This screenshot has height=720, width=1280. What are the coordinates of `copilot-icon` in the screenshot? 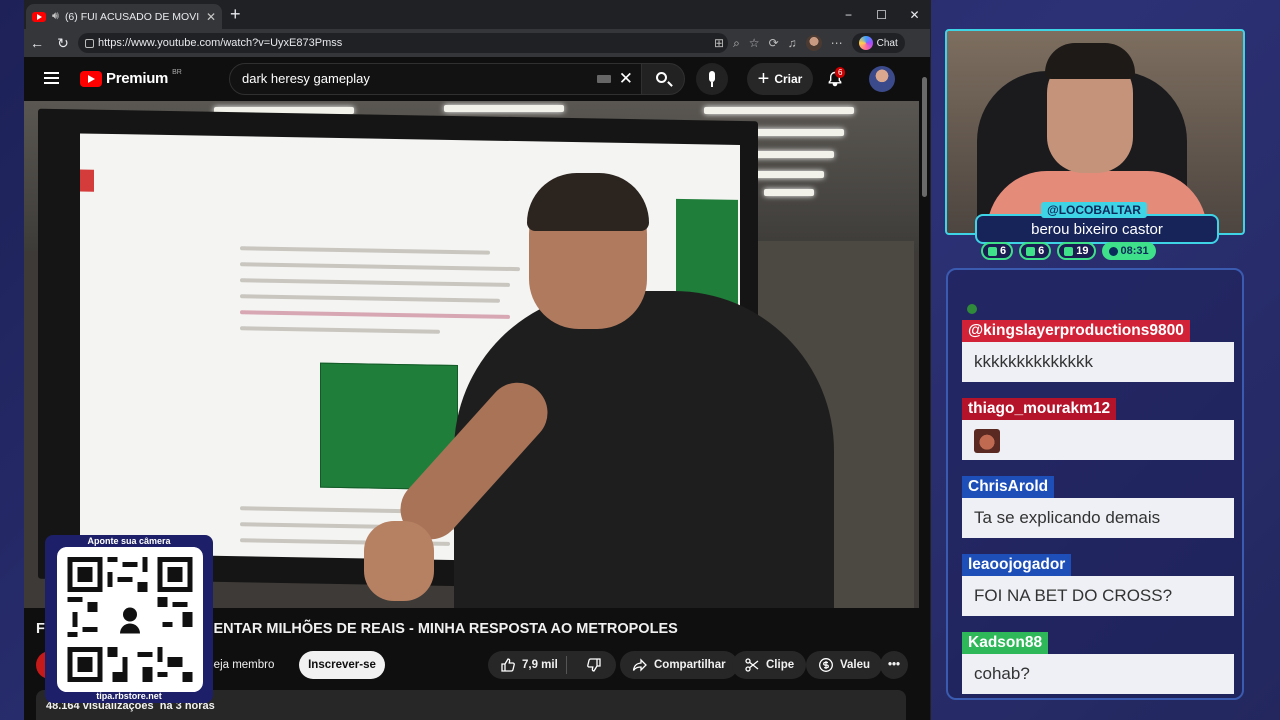 It's located at (865, 43).